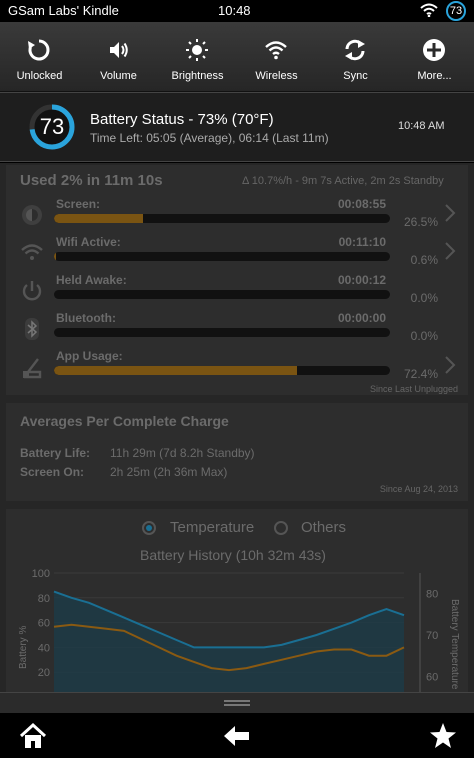 This screenshot has height=758, width=474. Describe the element at coordinates (432, 636) in the screenshot. I see `y2-tick-label: 70` at that location.